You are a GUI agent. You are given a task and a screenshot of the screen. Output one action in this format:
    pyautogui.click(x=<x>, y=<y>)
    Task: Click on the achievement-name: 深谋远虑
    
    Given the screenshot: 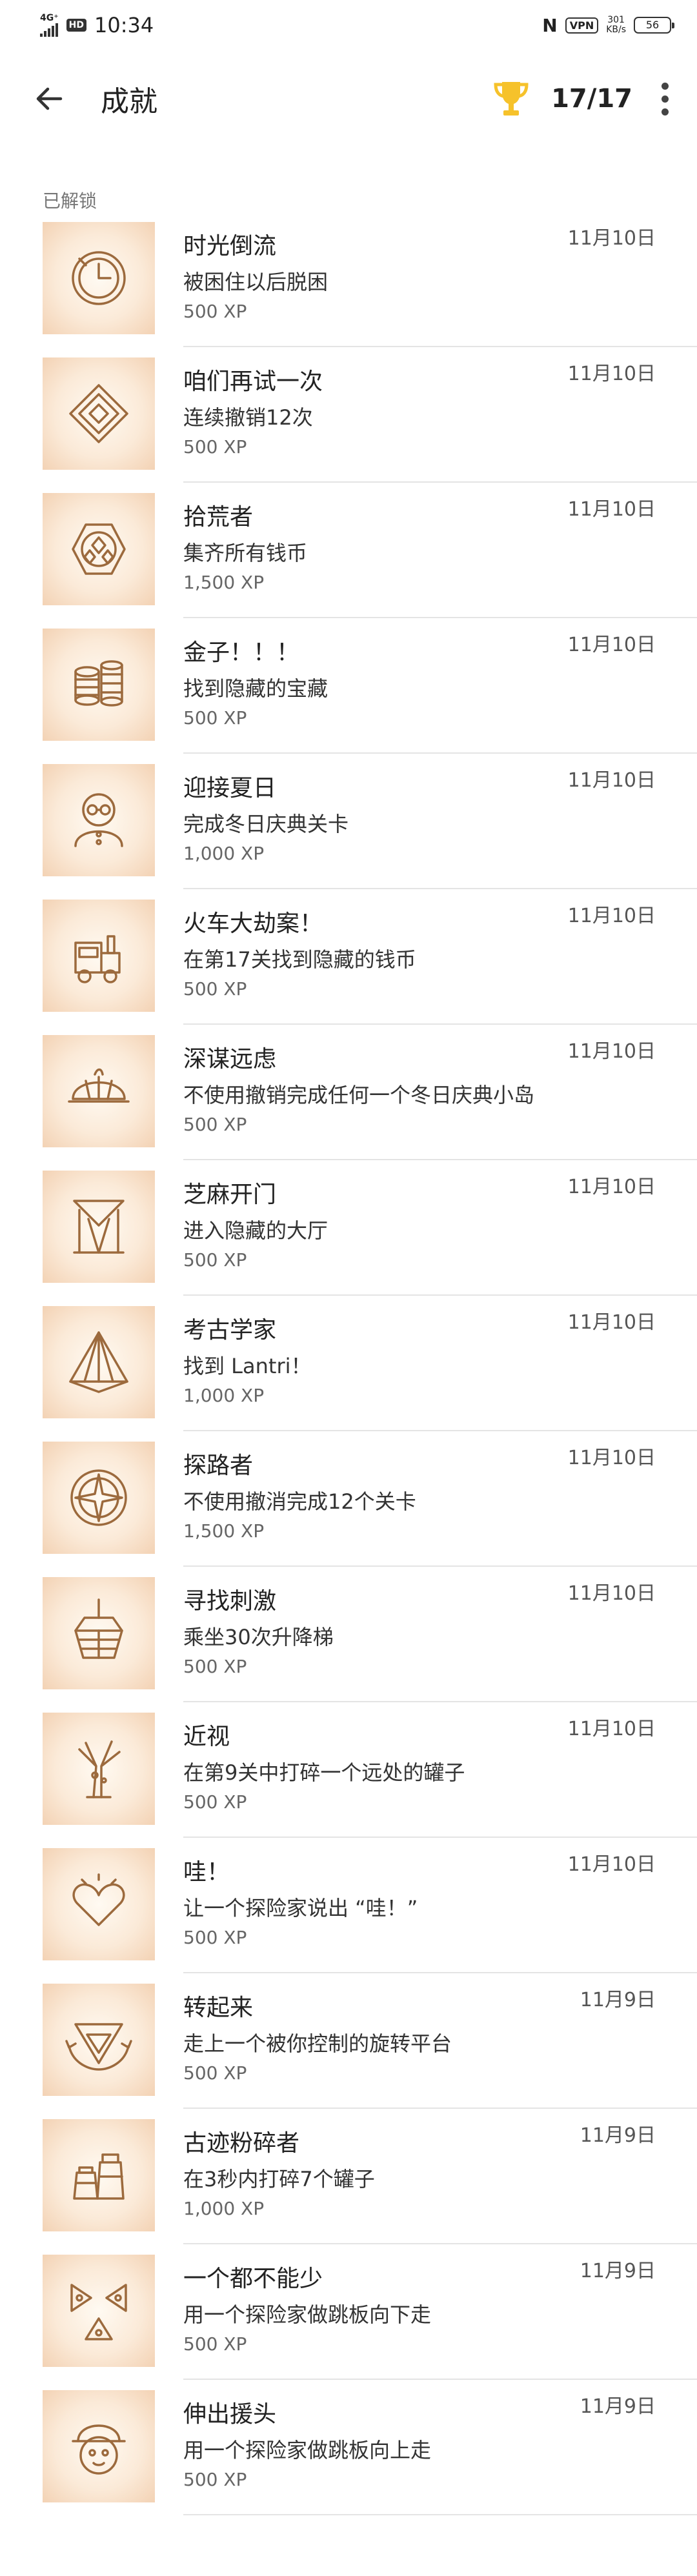 What is the action you would take?
    pyautogui.click(x=230, y=1059)
    